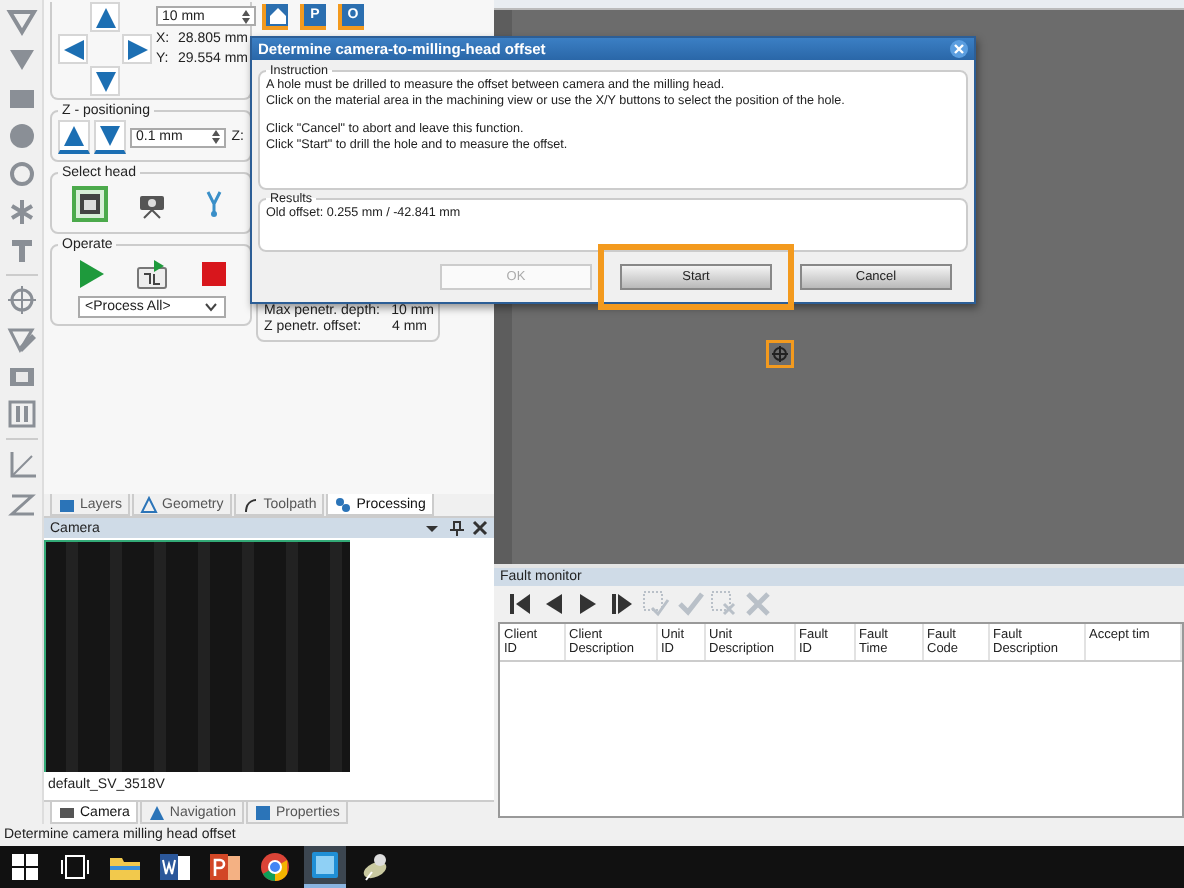  Describe the element at coordinates (210, 307) in the screenshot. I see `chevron-down-icon` at that location.